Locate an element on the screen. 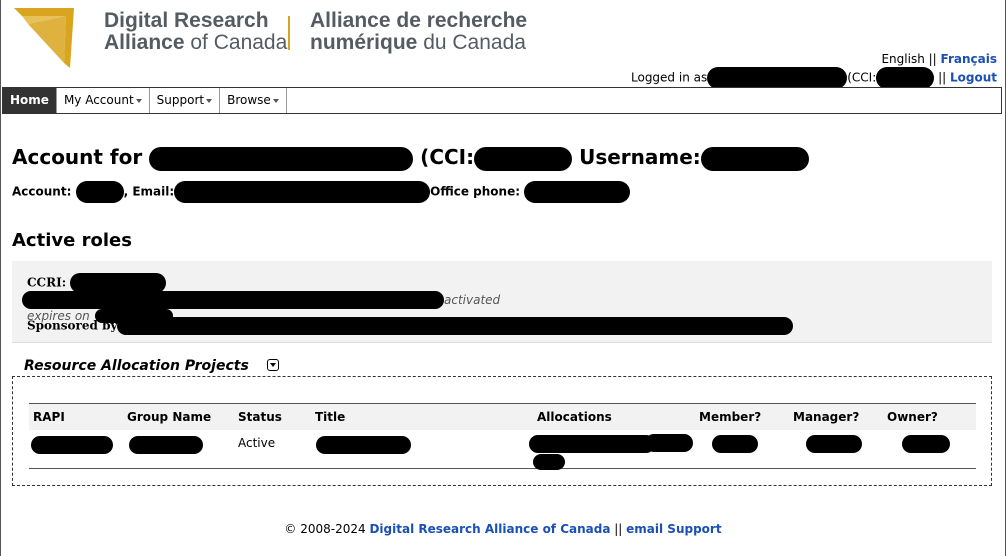 The image size is (1006, 556). nav-home: Home is located at coordinates (30, 100).